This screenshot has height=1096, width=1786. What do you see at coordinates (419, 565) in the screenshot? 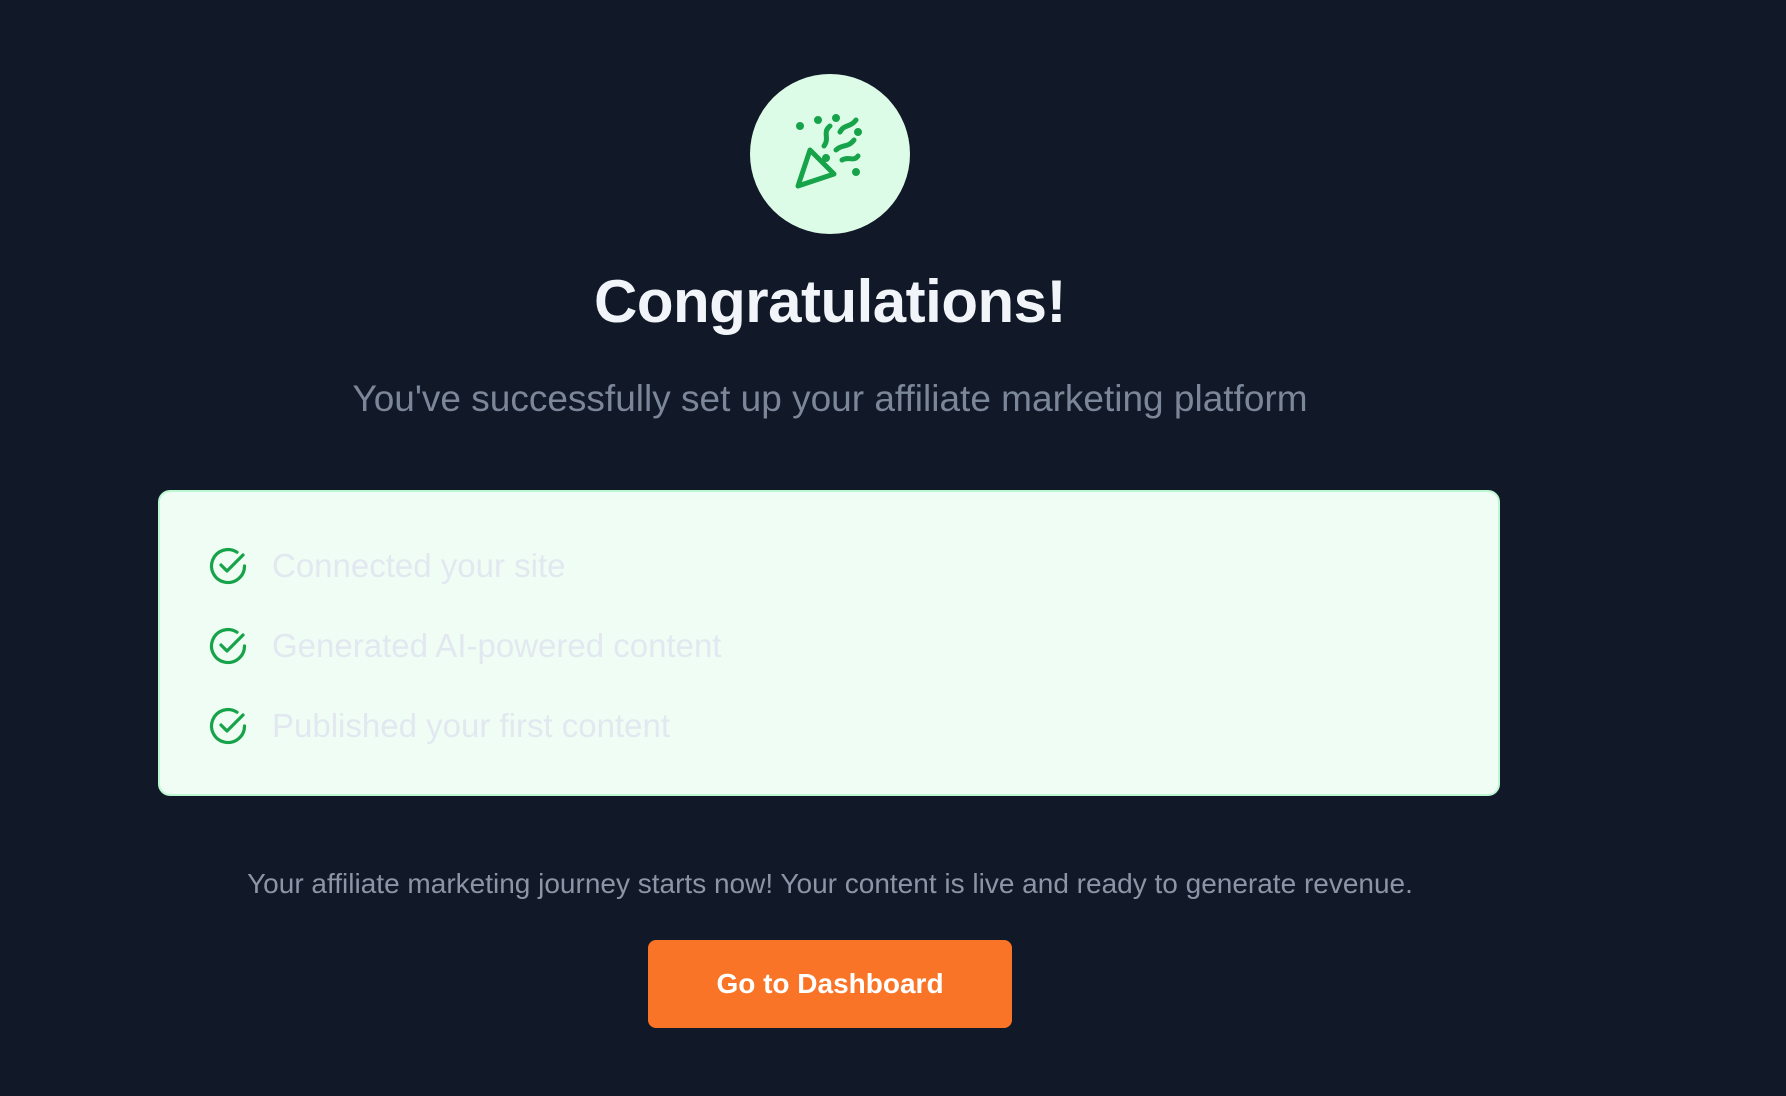
I see `checklist-item-label: Connected your site` at bounding box center [419, 565].